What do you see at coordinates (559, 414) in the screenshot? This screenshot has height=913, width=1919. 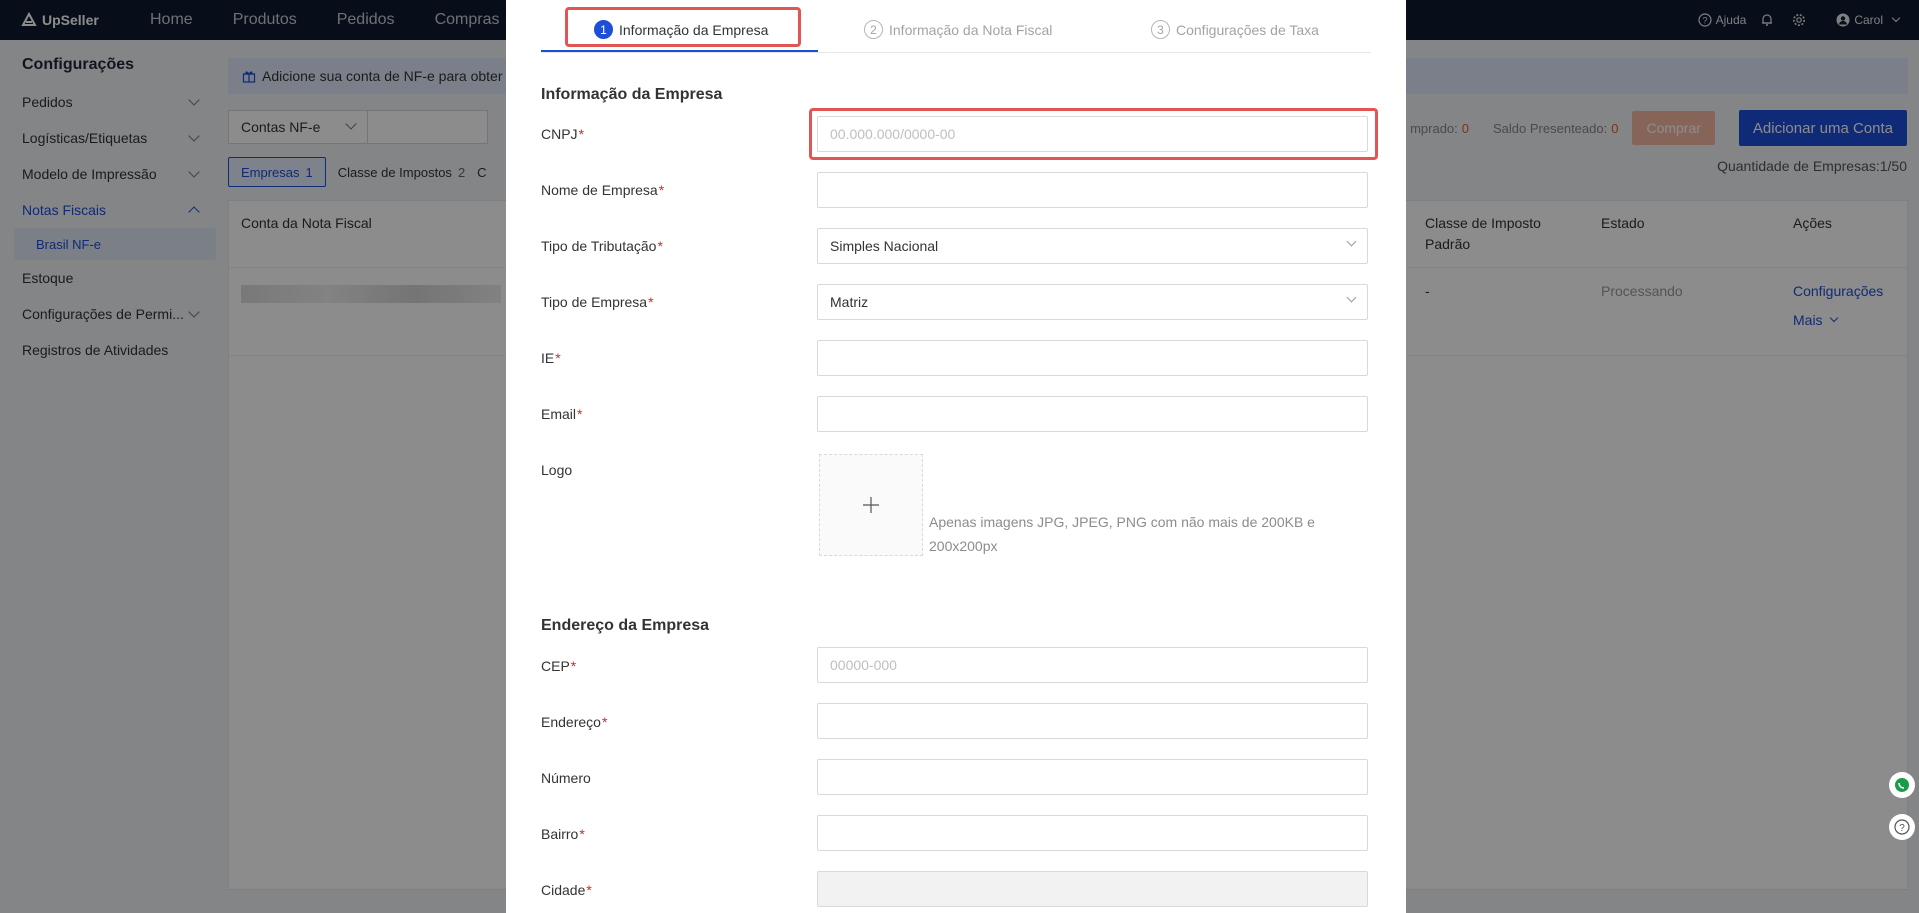 I see `field-label: Email` at bounding box center [559, 414].